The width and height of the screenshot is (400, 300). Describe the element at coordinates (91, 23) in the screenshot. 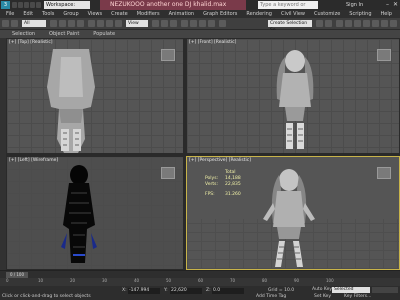

I see `move-icon` at that location.